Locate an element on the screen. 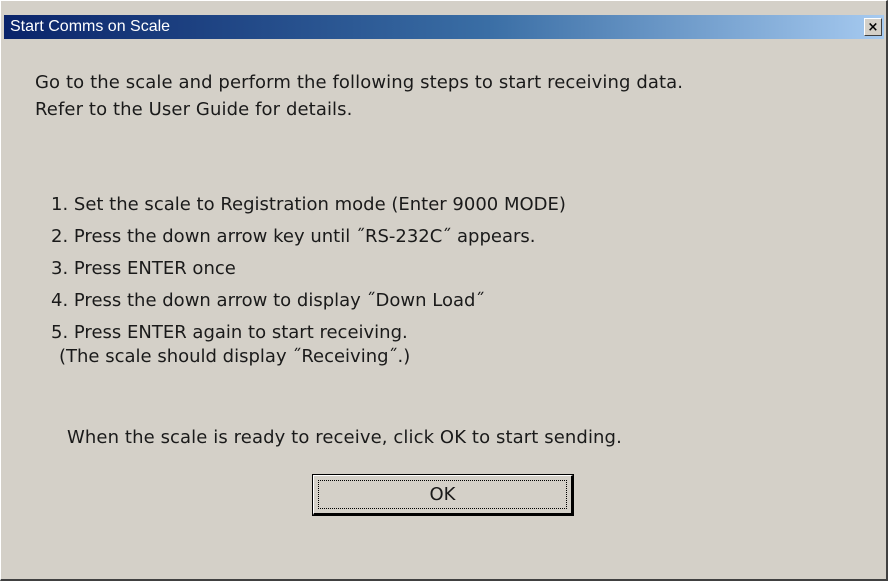 Image resolution: width=888 pixels, height=581 pixels. step-5-note: (The scale should display ˝Receiving˝.) is located at coordinates (235, 356).